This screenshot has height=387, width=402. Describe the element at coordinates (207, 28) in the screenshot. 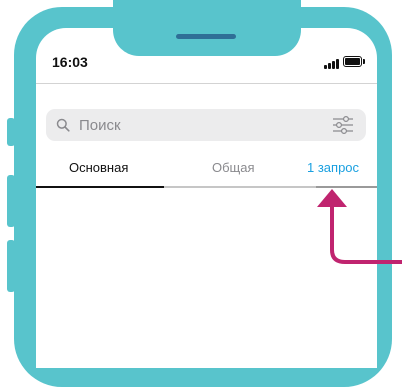

I see `notch` at that location.